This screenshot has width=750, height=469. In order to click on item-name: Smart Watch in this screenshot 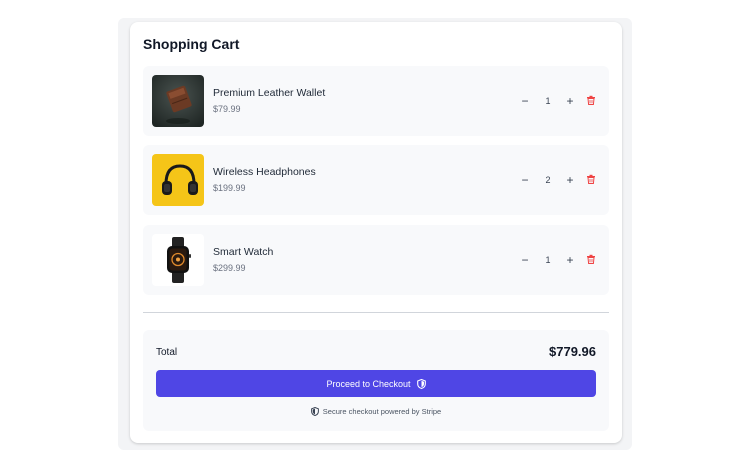, I will do `click(243, 252)`.